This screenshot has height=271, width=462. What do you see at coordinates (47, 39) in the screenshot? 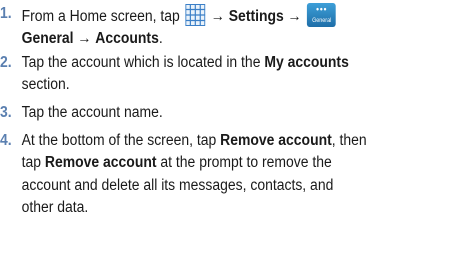
I see `general-label: General` at bounding box center [47, 39].